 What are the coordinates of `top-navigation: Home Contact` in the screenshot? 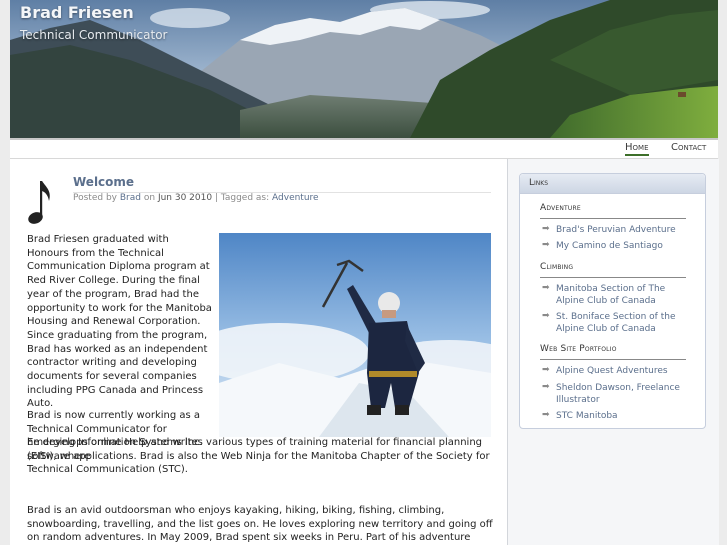 It's located at (364, 149).